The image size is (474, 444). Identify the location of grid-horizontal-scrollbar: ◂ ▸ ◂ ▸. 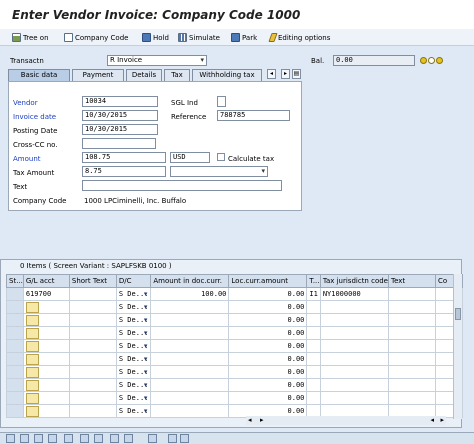
(346, 420).